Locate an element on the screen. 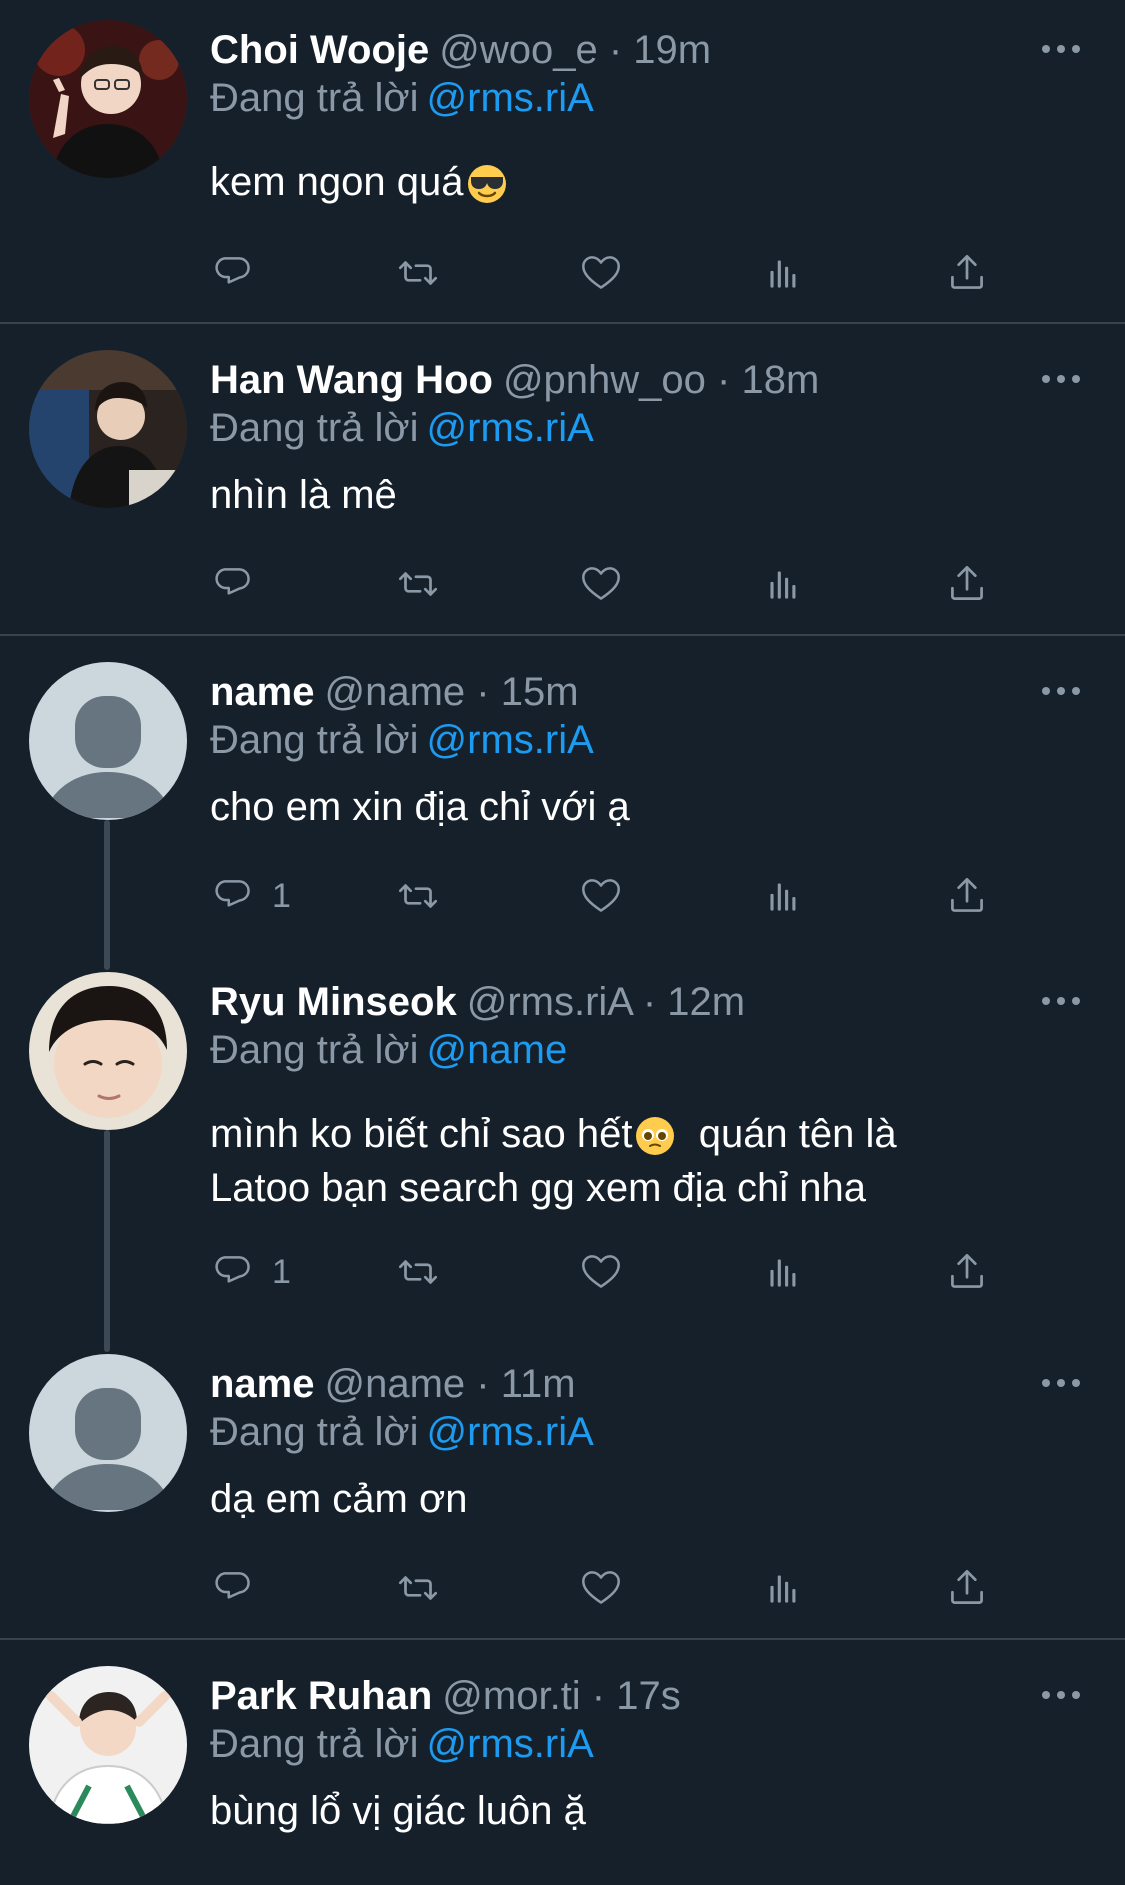 Image resolution: width=1125 pixels, height=1885 pixels. tweet-text: nhìn là mê is located at coordinates (620, 495).